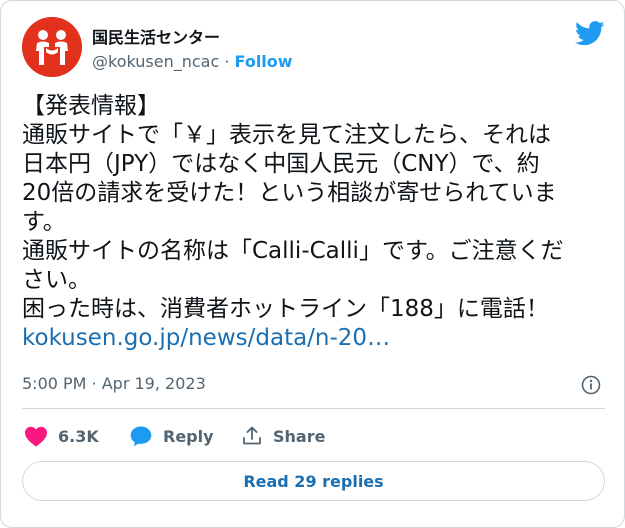 Image resolution: width=625 pixels, height=528 pixels. I want to click on tweet-actions: 6.3K Reply Share, so click(313, 436).